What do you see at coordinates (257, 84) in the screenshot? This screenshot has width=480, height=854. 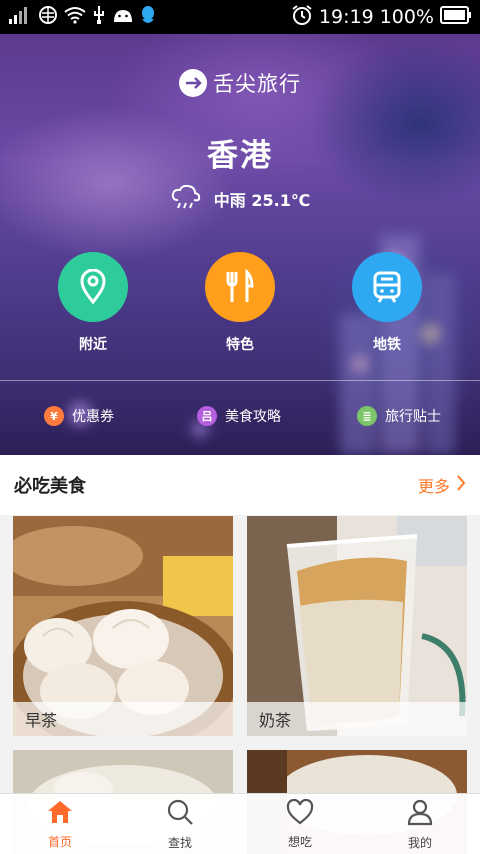 I see `logo-text: 舌尖旅行` at bounding box center [257, 84].